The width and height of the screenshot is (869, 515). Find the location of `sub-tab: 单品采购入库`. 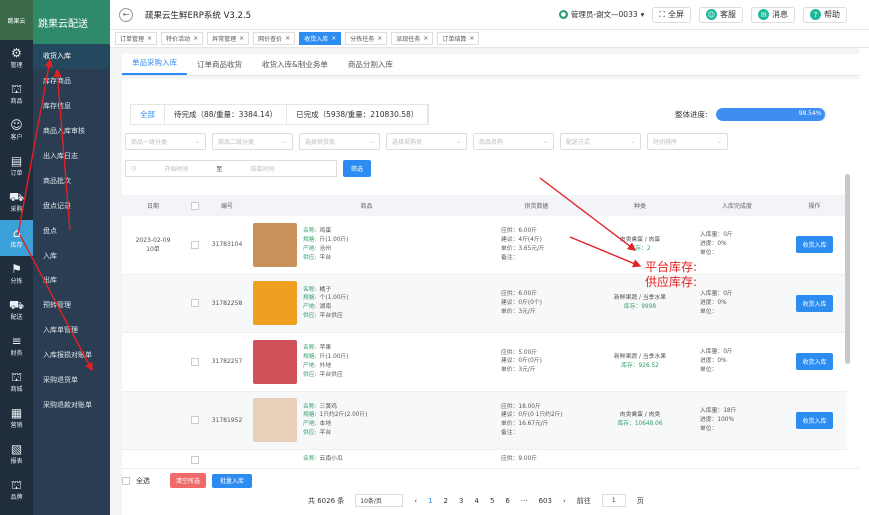

sub-tab: 单品采购入库 is located at coordinates (154, 66).